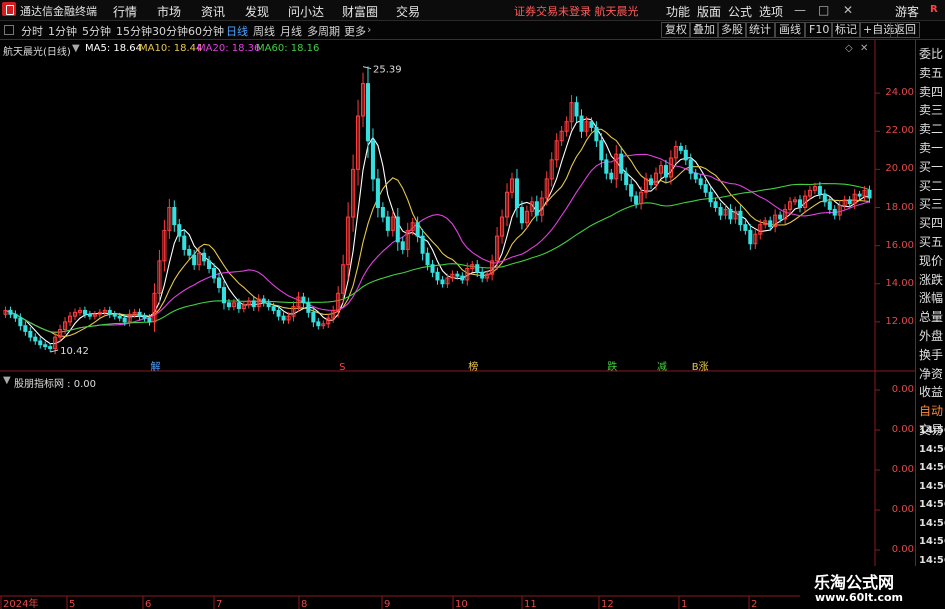 This screenshot has width=945, height=609. Describe the element at coordinates (823, 10) in the screenshot. I see `maximize-icon: □` at that location.